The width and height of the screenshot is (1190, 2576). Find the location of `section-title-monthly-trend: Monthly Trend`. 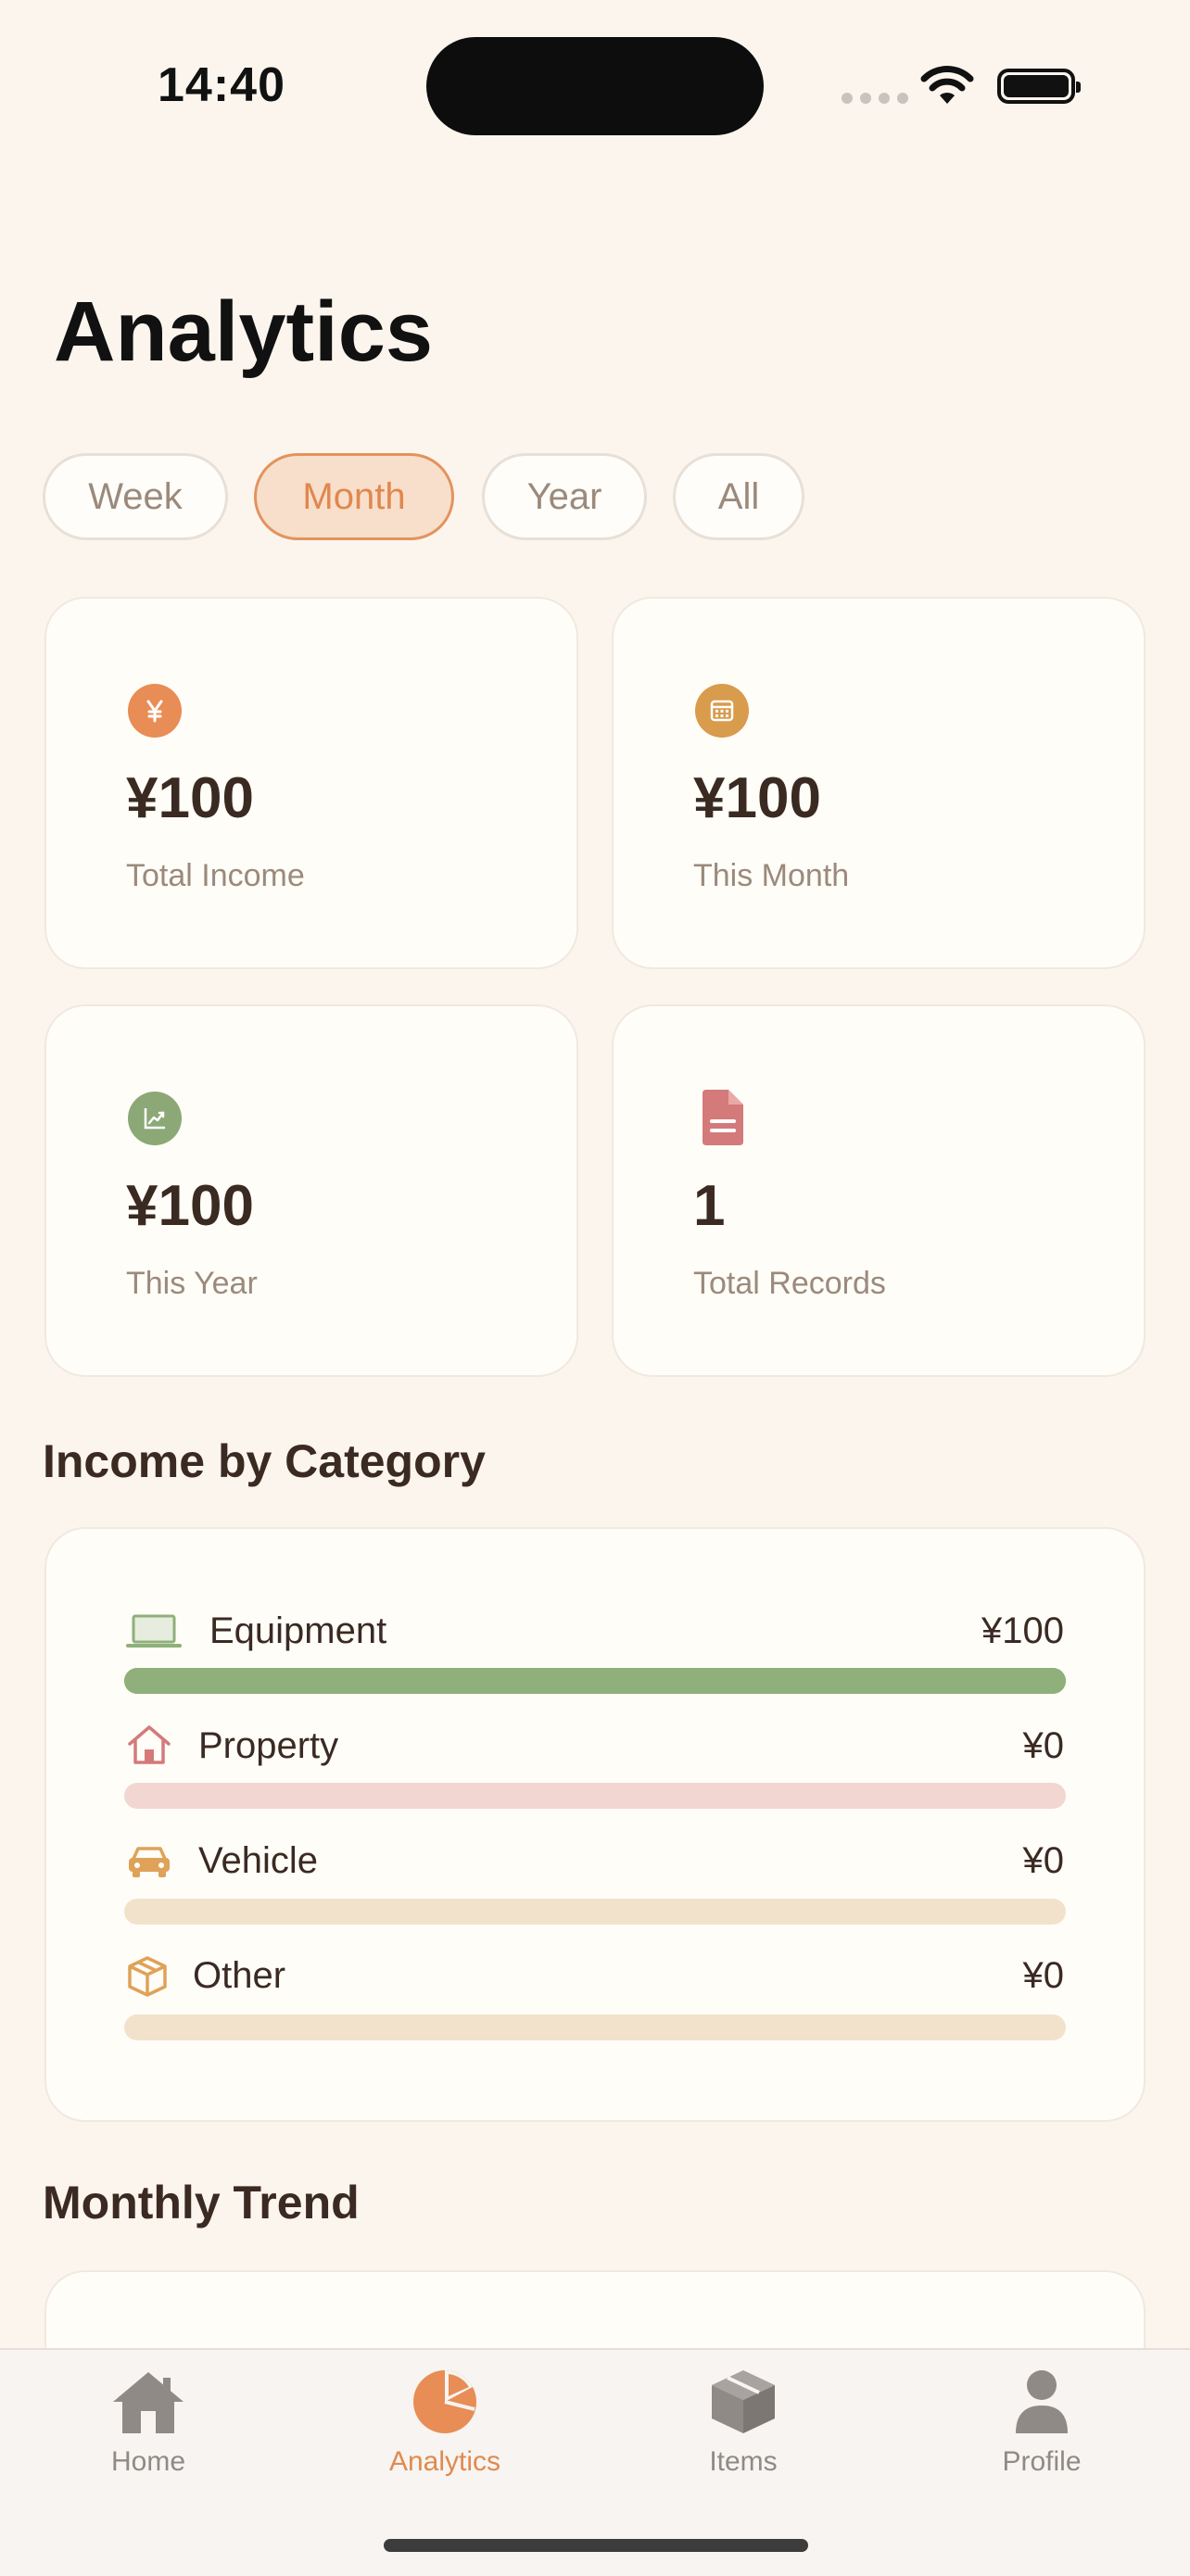

section-title-monthly-trend: Monthly Trend is located at coordinates (201, 2203).